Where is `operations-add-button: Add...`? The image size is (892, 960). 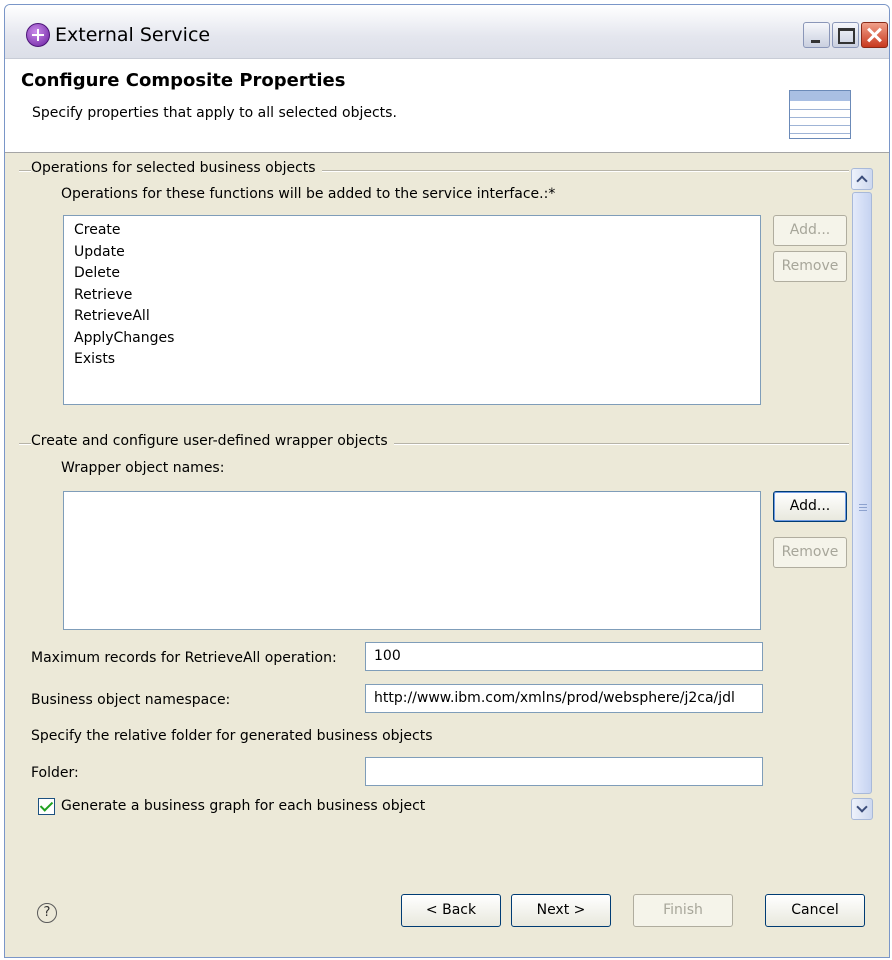 operations-add-button: Add... is located at coordinates (810, 230).